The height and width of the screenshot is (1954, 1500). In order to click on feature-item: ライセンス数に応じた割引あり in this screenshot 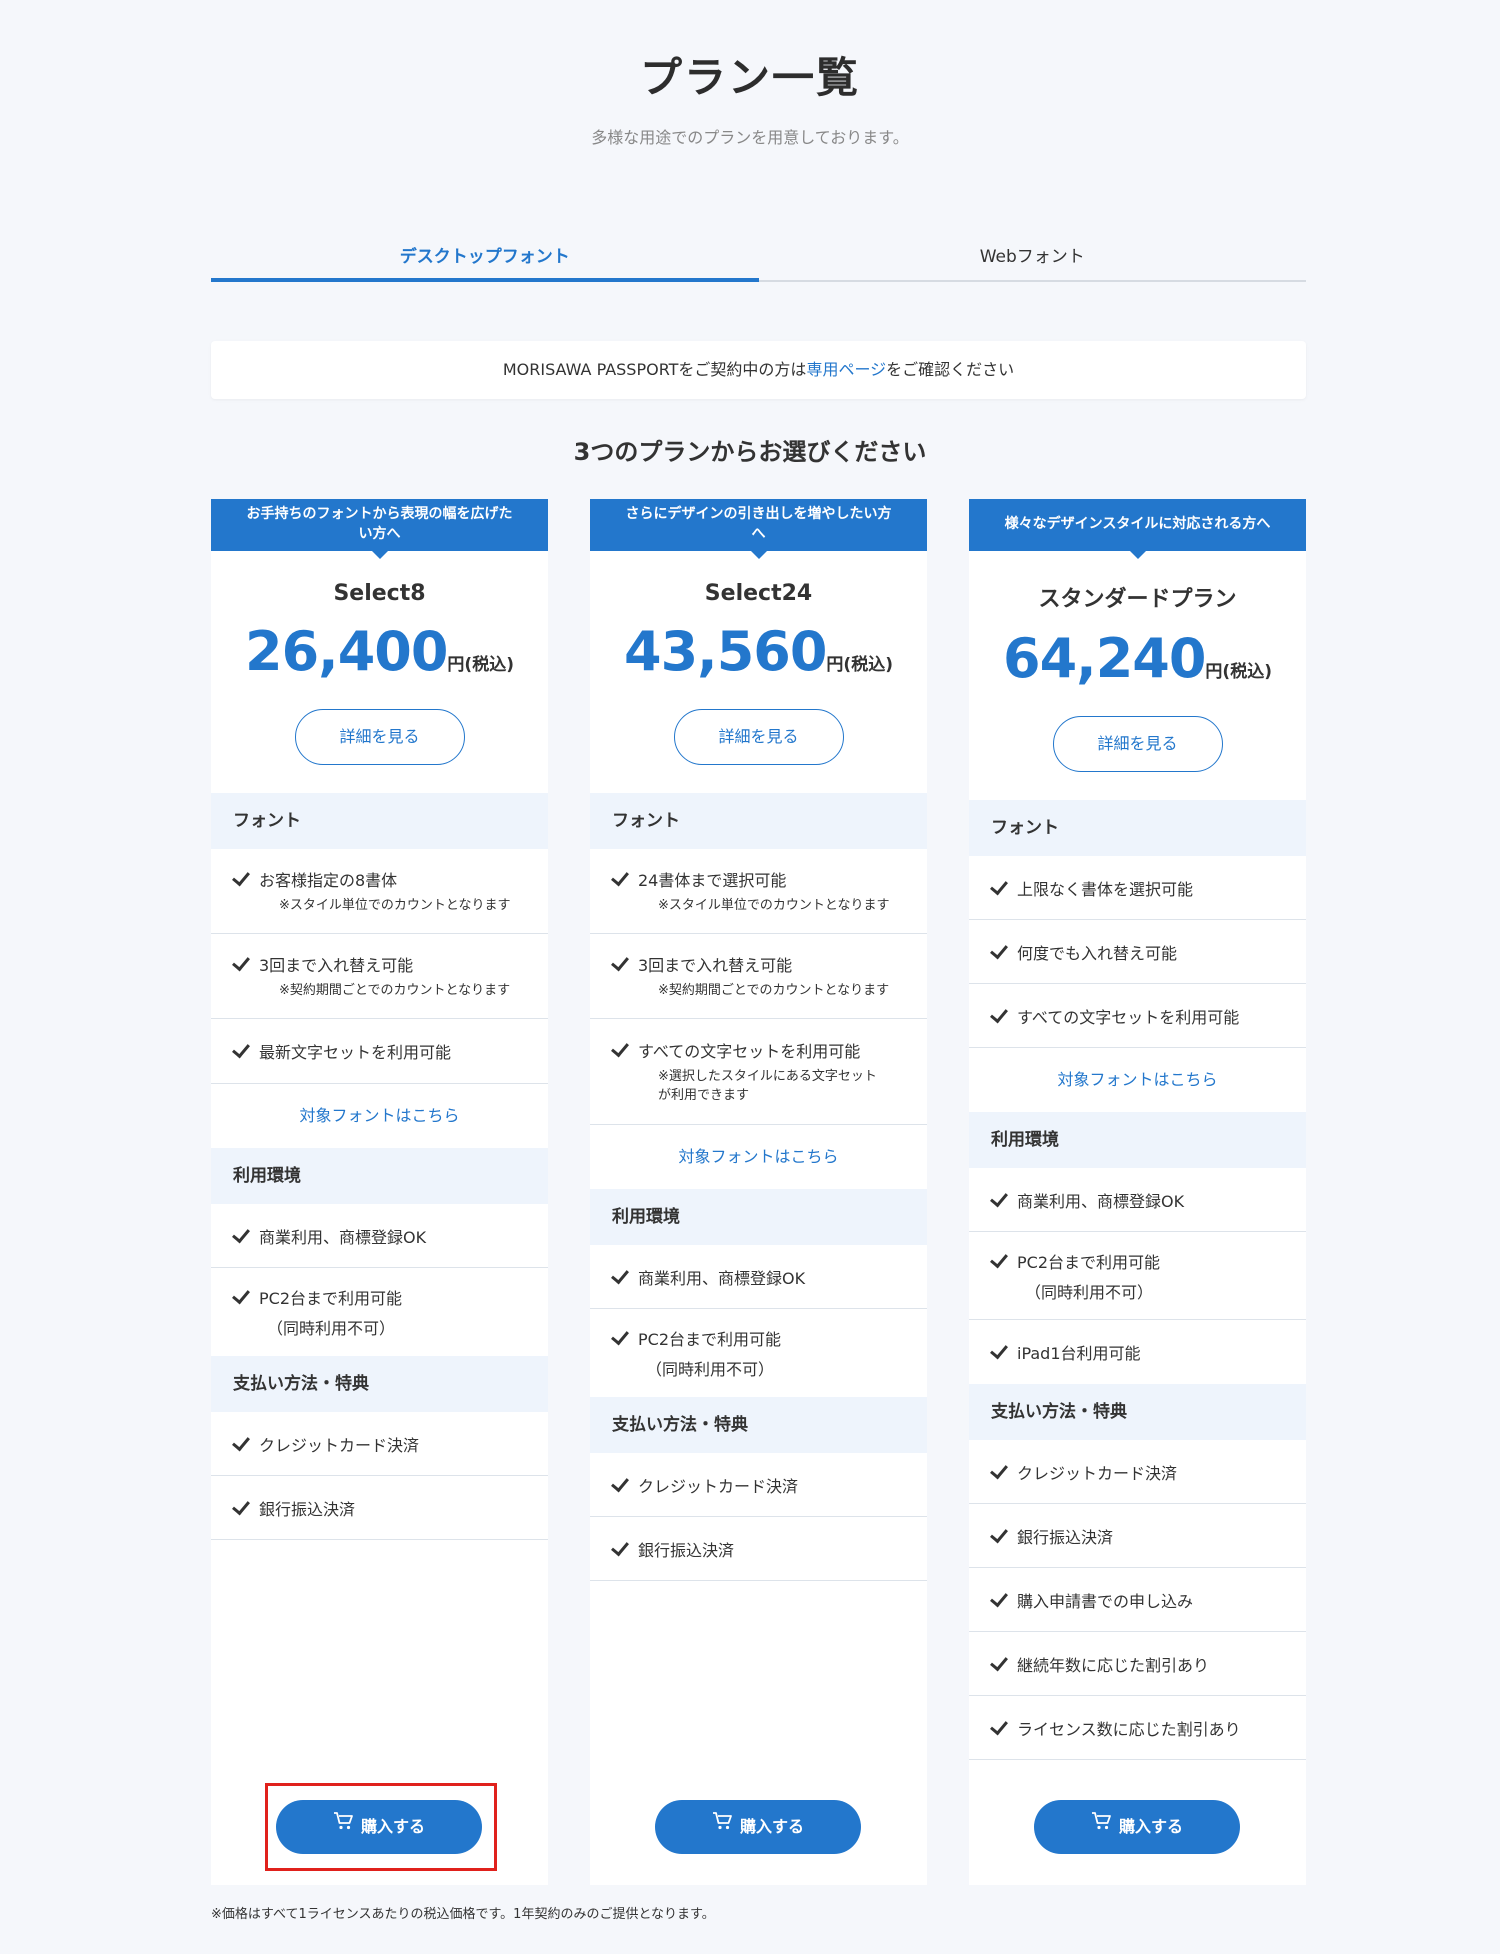, I will do `click(1137, 1728)`.